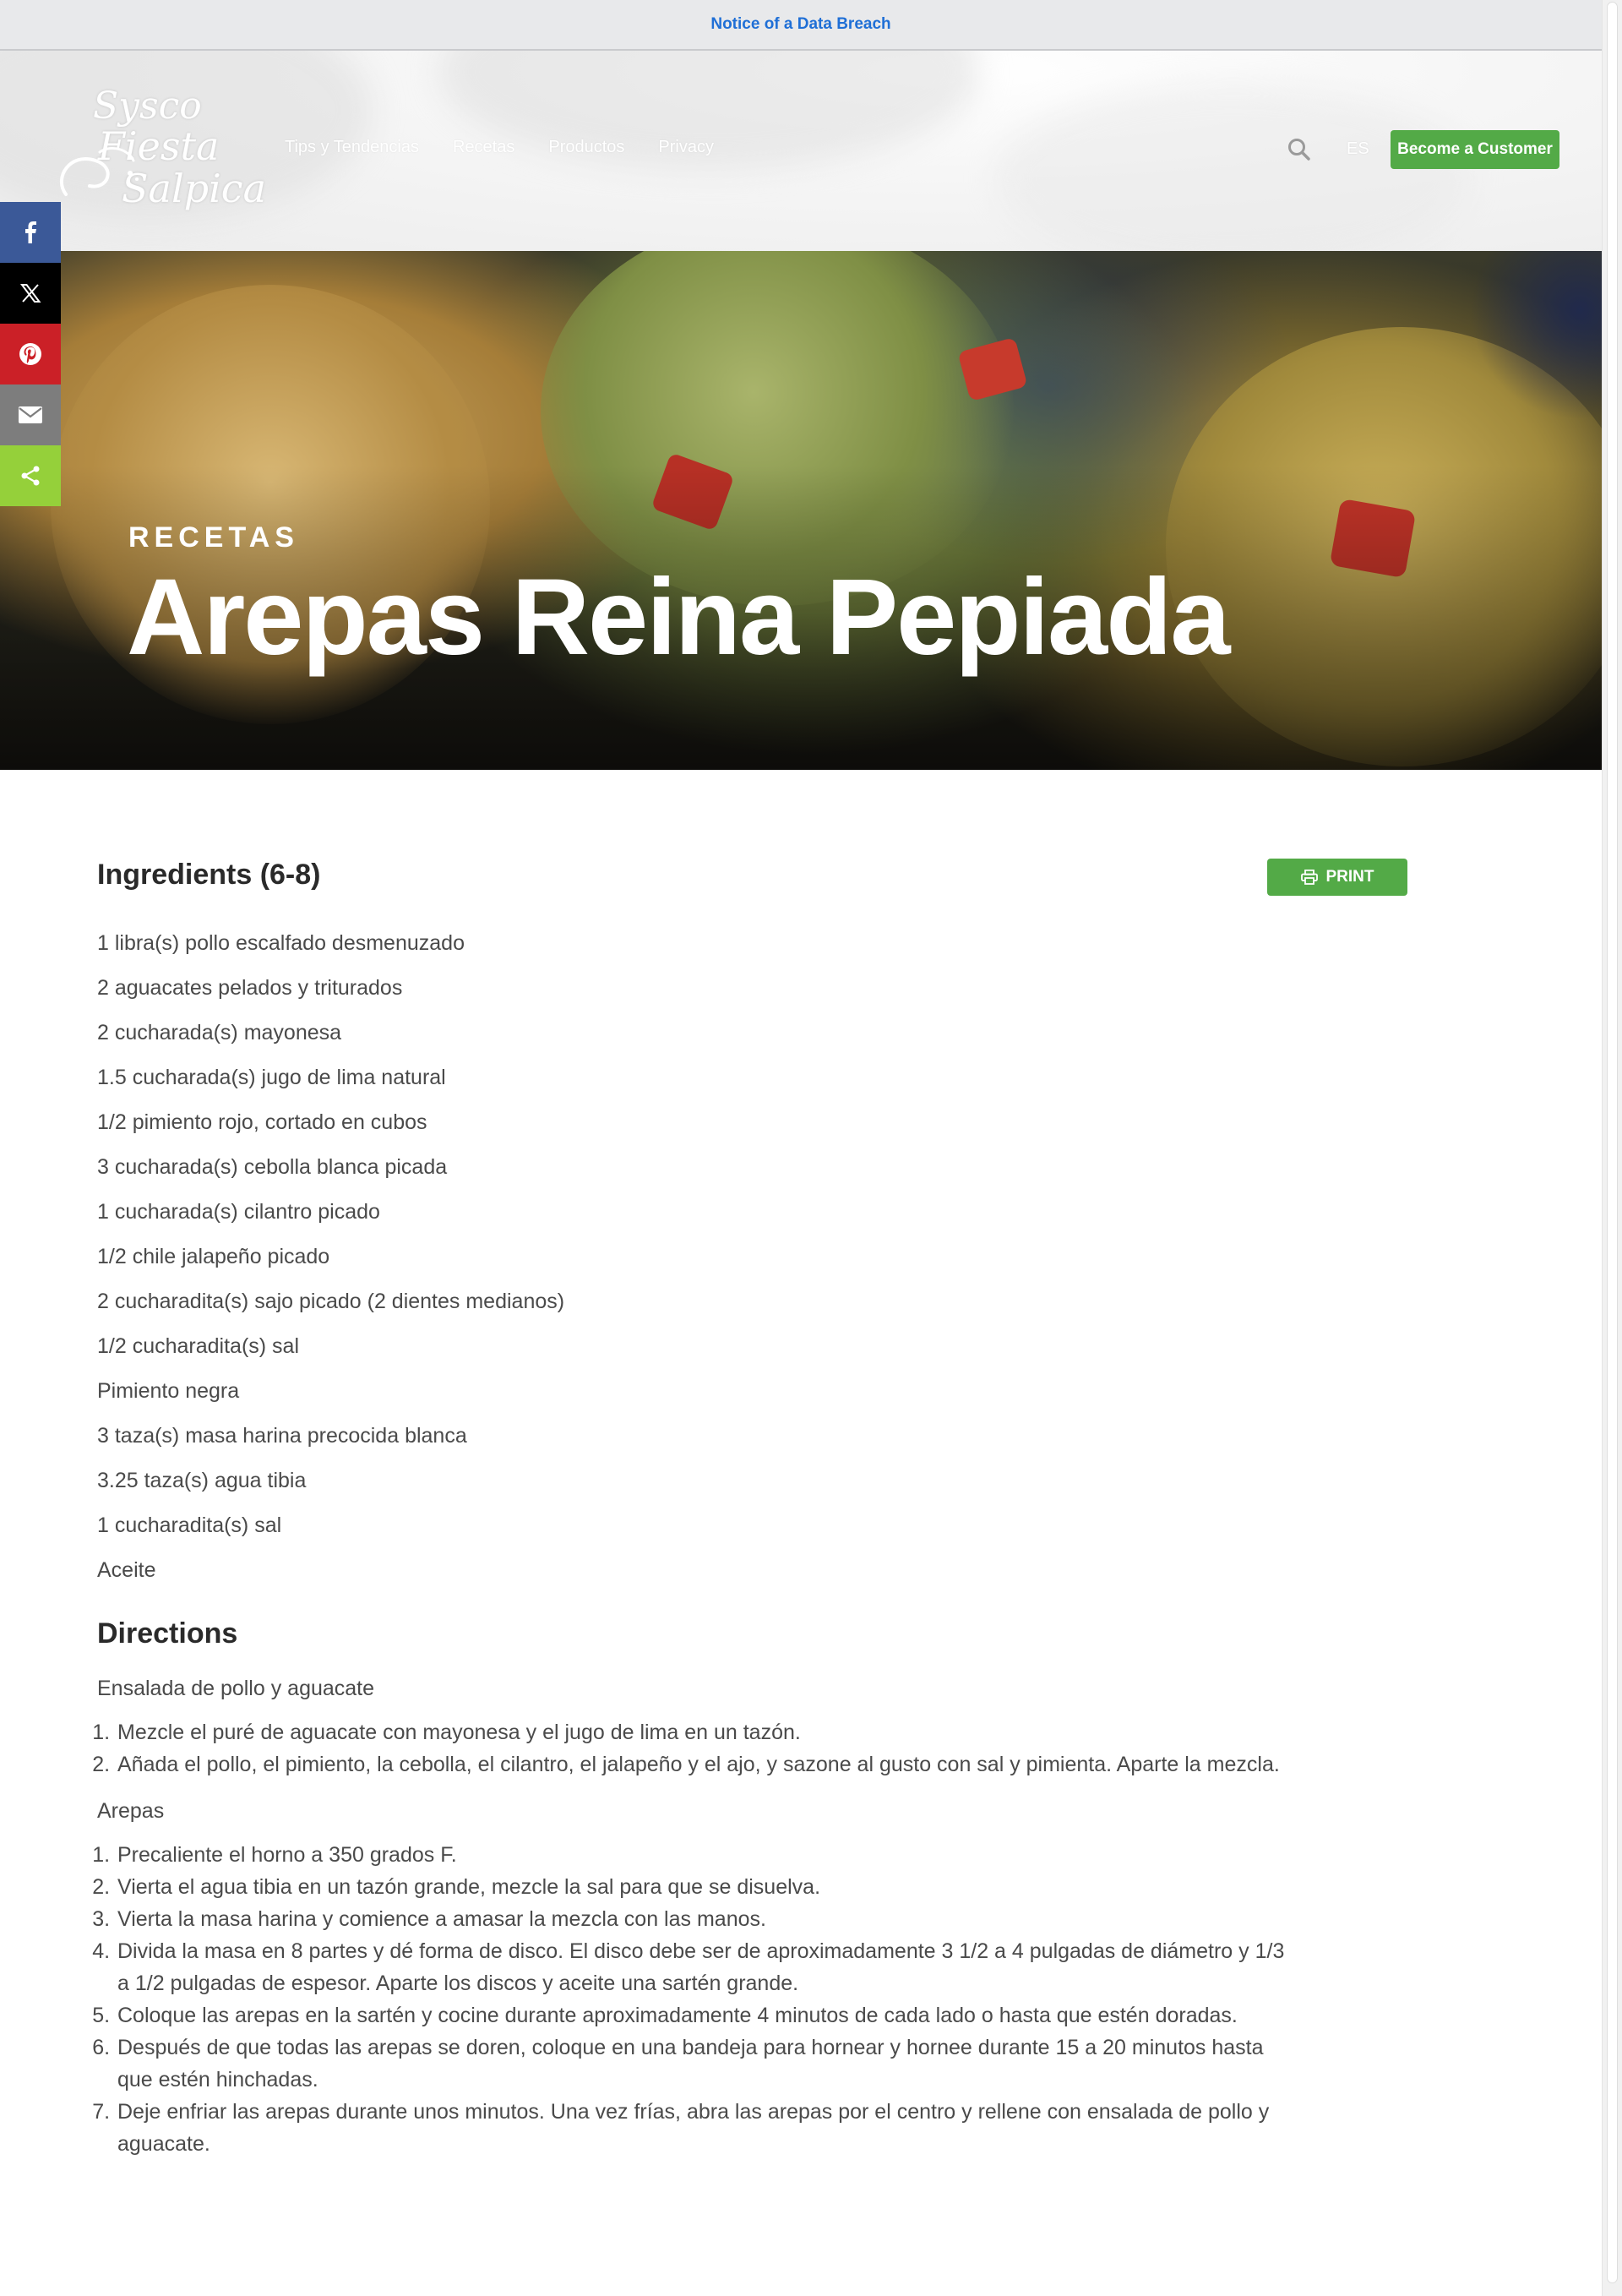 The width and height of the screenshot is (1622, 2296). I want to click on search-icon, so click(1299, 149).